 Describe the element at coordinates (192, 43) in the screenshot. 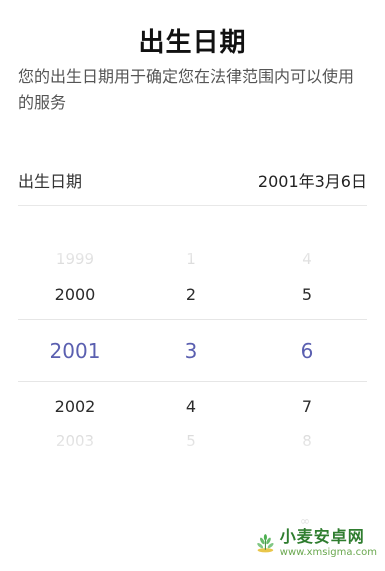

I see `page-title: 出生日期` at that location.